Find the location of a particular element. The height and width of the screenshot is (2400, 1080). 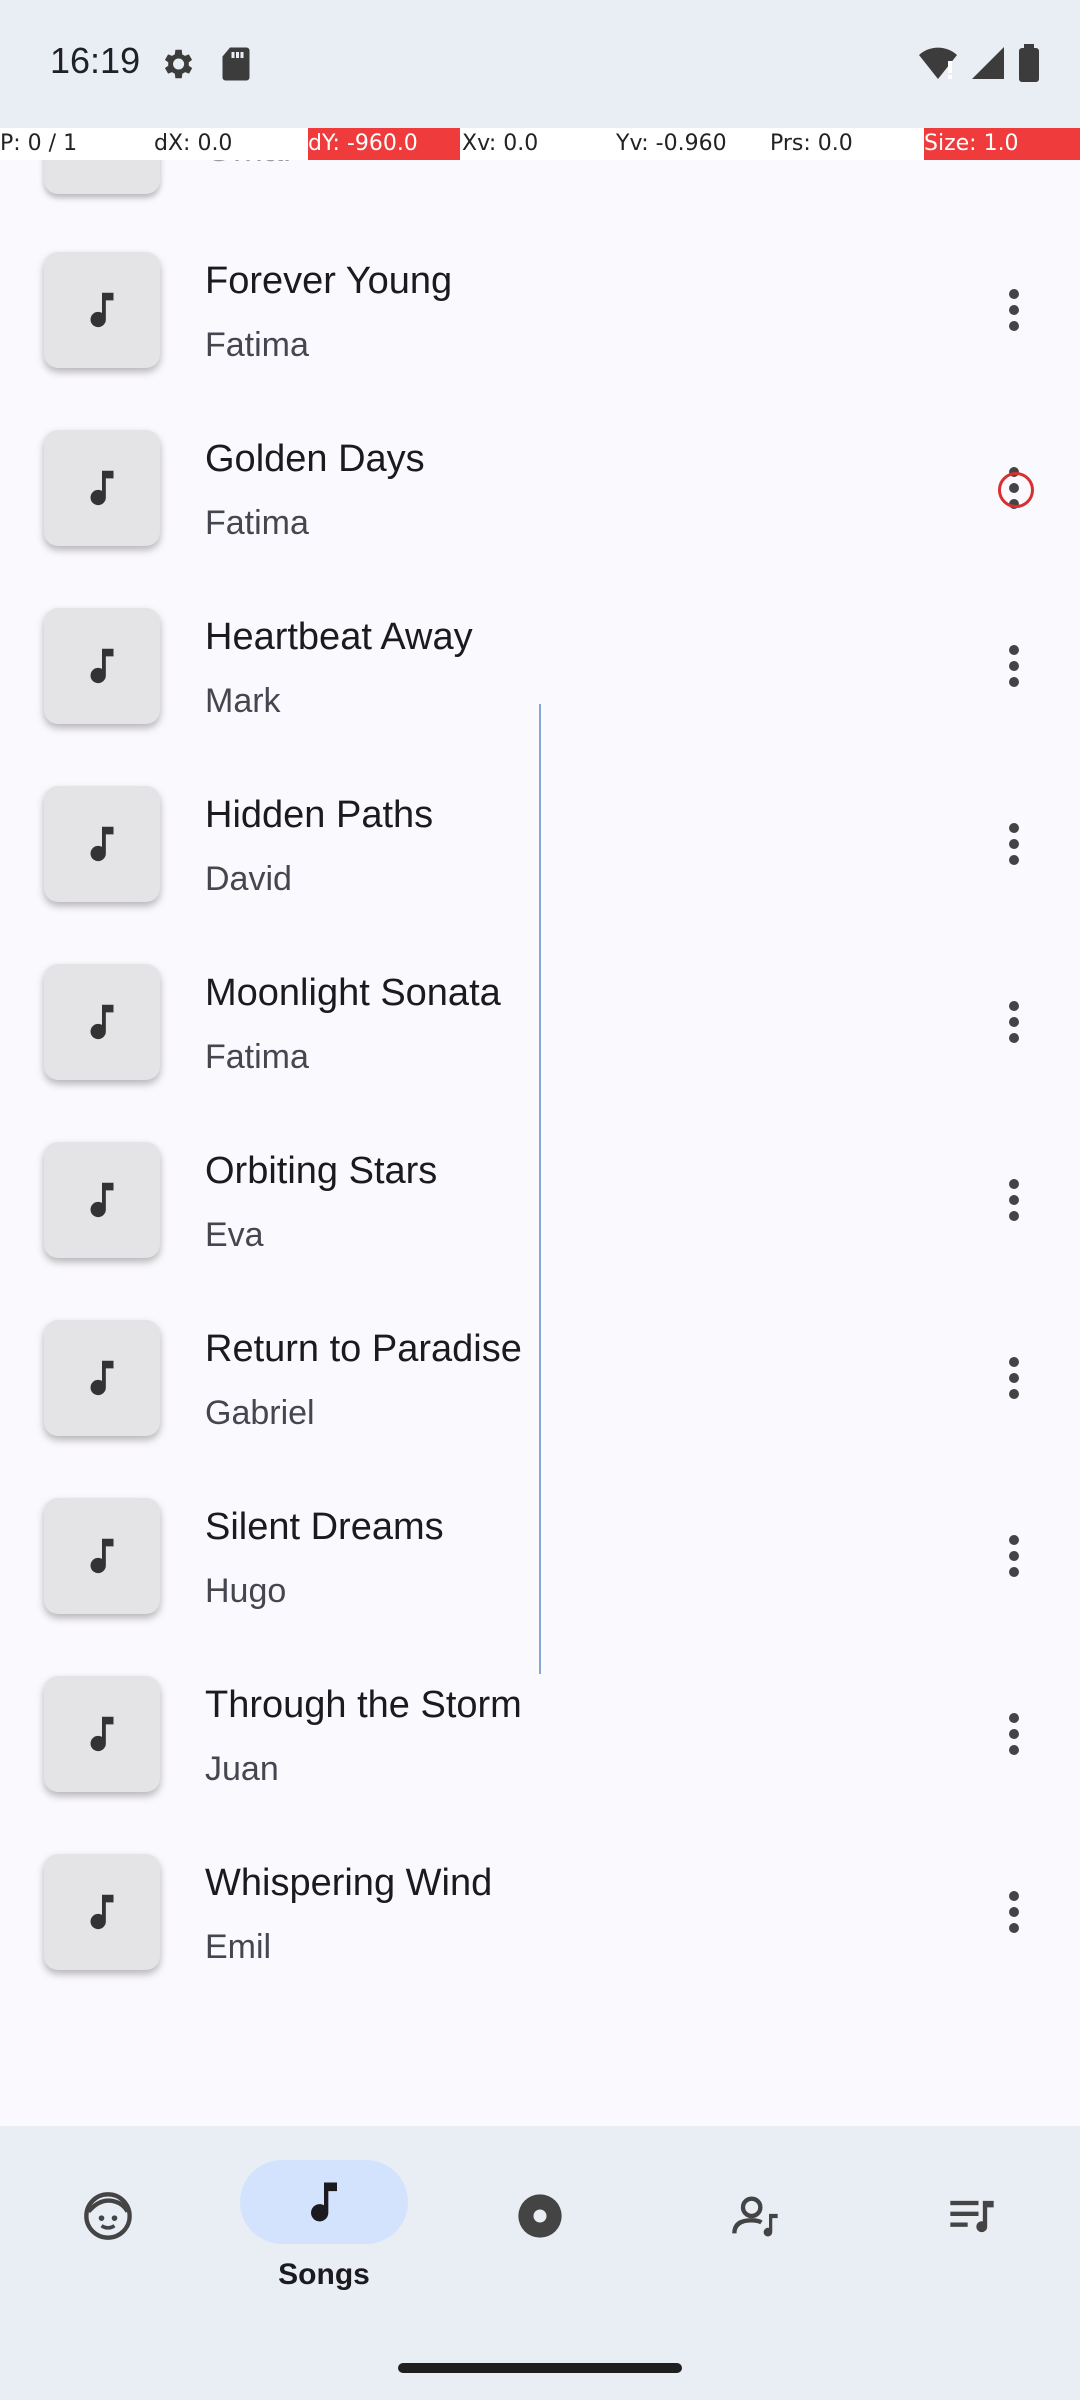

nav-songs: Songs is located at coordinates (324, 2230).